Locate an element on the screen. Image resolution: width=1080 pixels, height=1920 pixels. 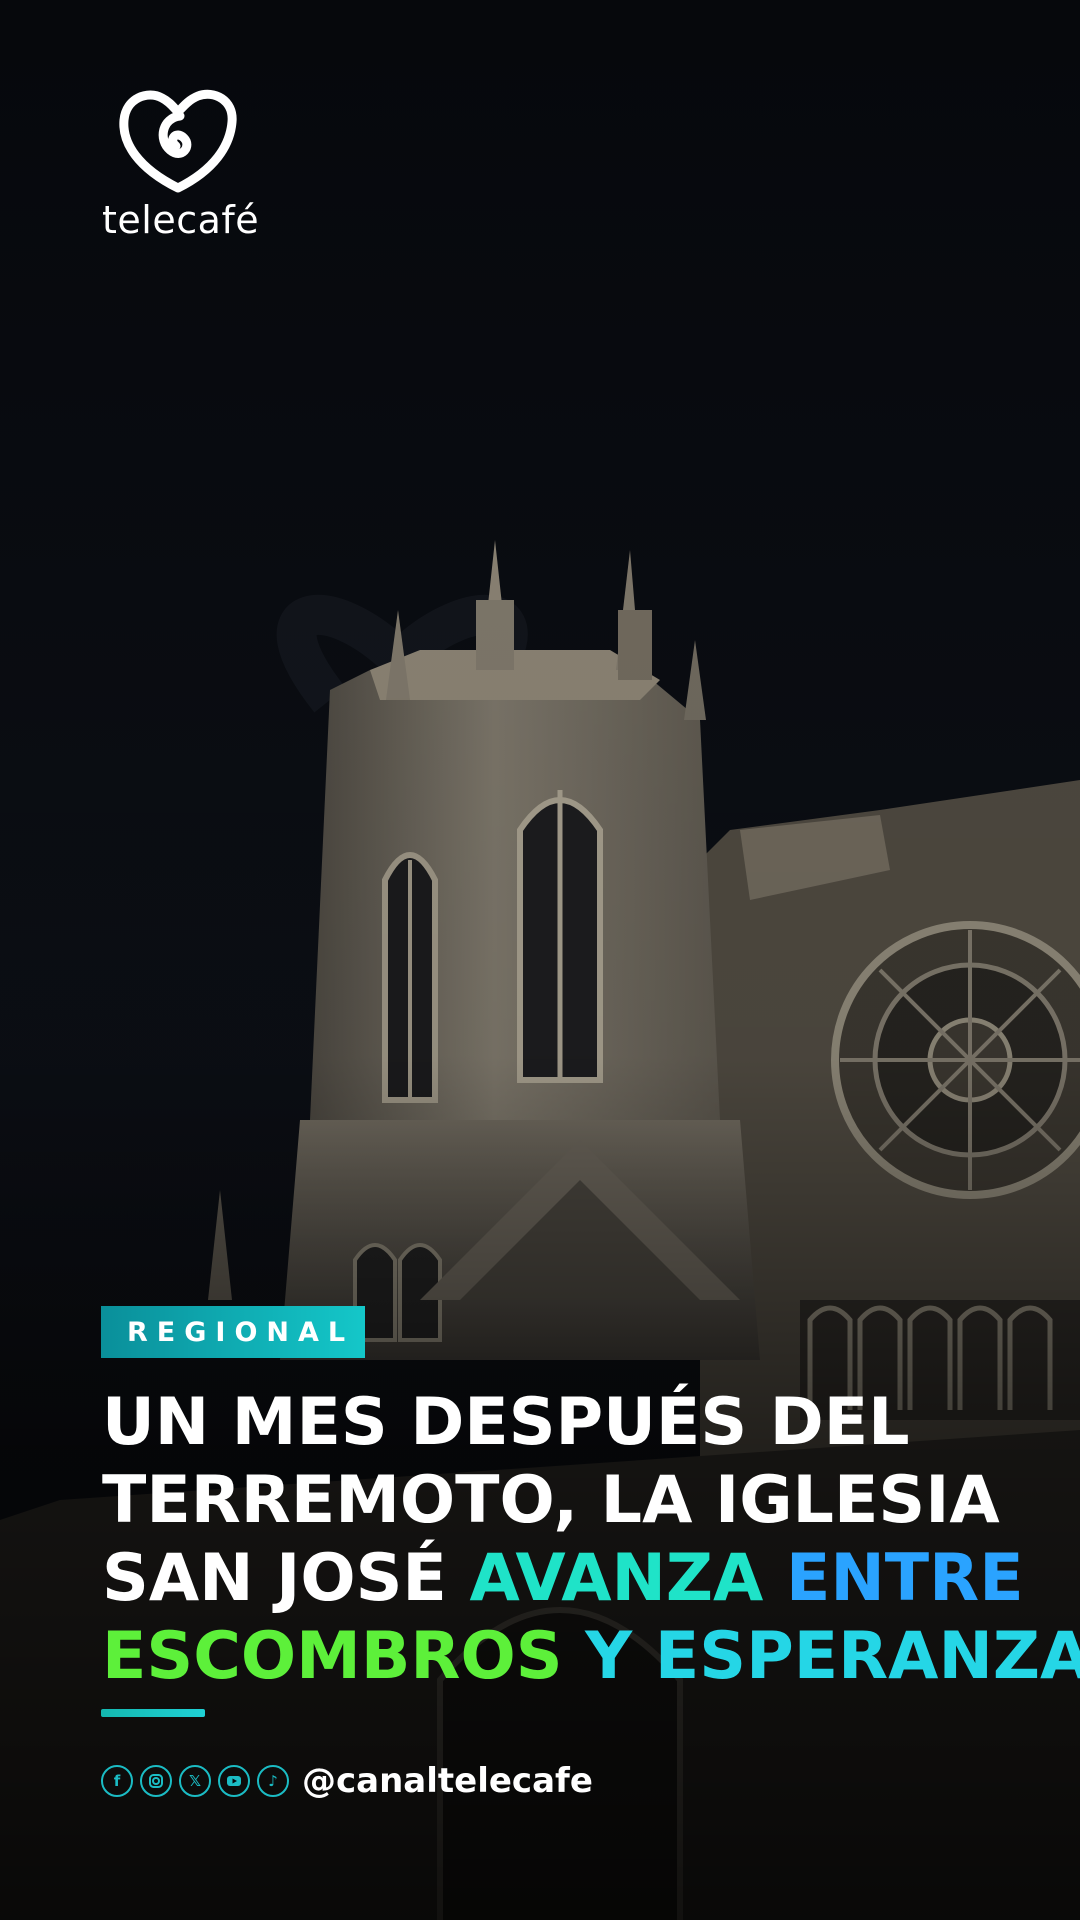
category-label: REGIONAL is located at coordinates (241, 1332).